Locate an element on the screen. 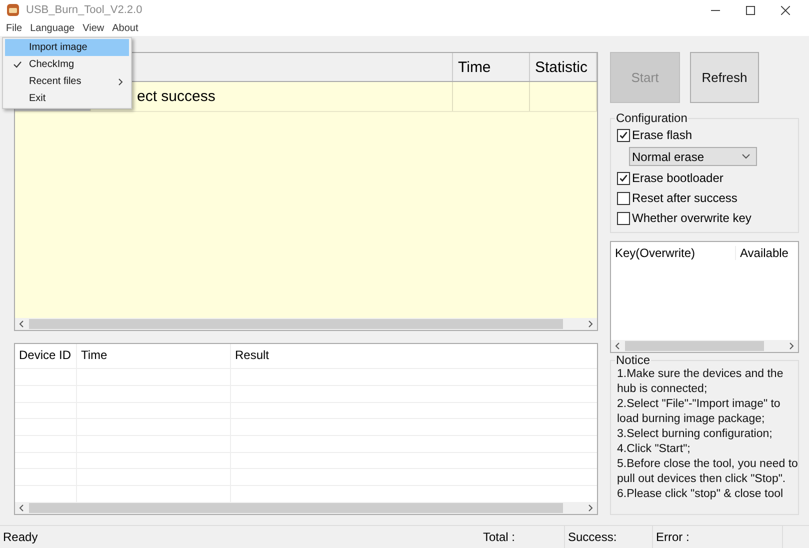 Image resolution: width=809 pixels, height=548 pixels. erase-mode-dropdown: Normal erase is located at coordinates (693, 156).